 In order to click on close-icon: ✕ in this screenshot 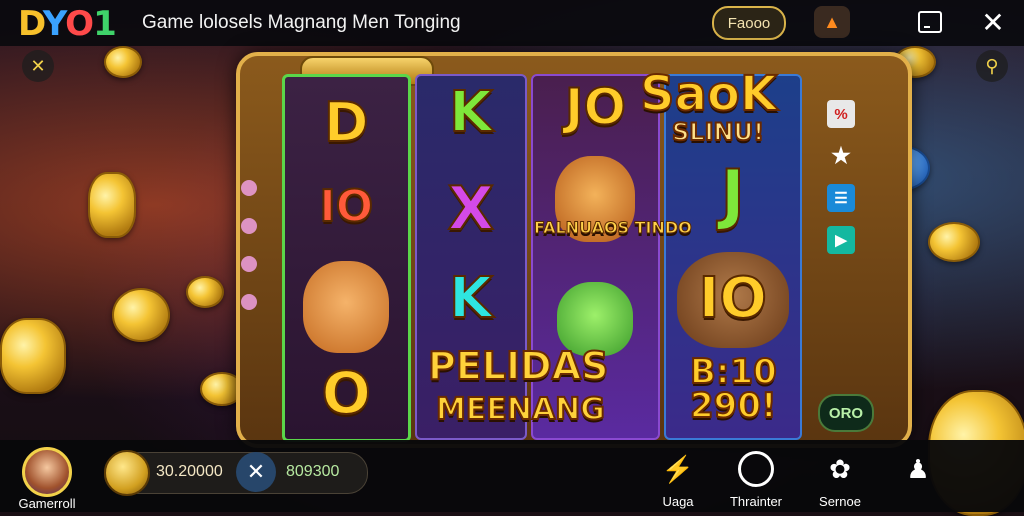, I will do `click(993, 22)`.